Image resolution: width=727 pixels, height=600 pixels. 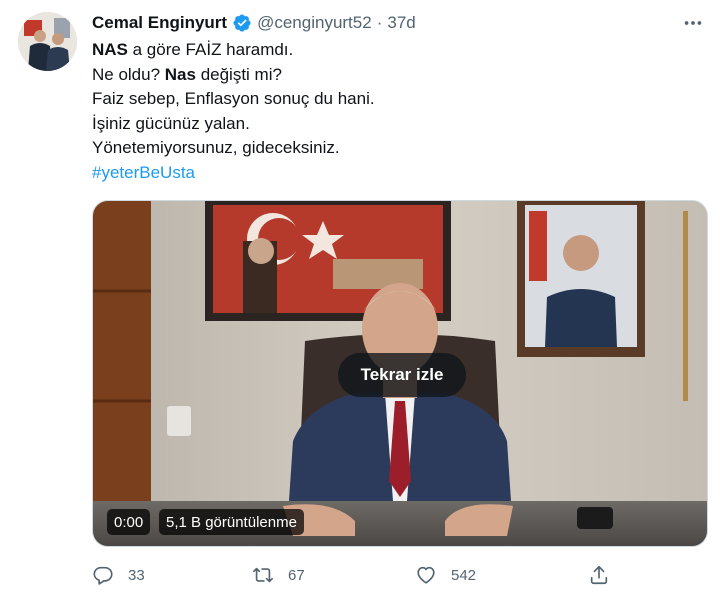 What do you see at coordinates (233, 98) in the screenshot?
I see `tweet-line: Faiz sebep, Enflasyon sonuç du hani.` at bounding box center [233, 98].